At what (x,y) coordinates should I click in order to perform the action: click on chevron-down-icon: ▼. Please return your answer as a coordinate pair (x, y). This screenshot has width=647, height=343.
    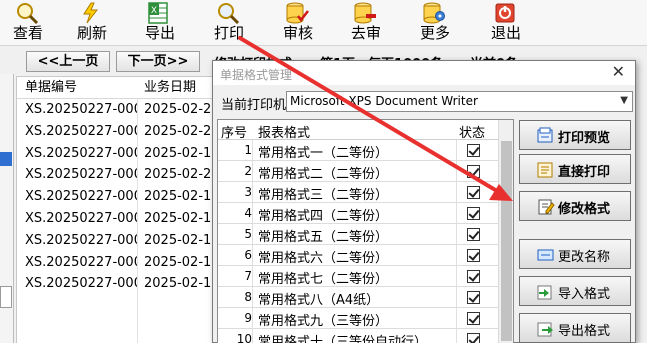
    Looking at the image, I should click on (624, 100).